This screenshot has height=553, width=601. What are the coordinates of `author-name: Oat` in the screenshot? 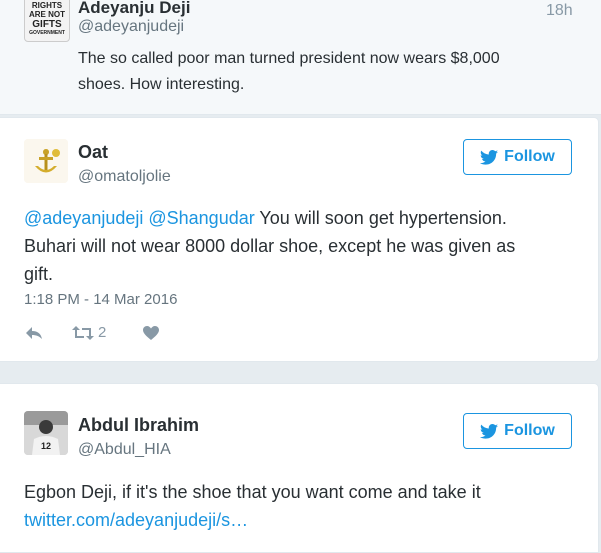 It's located at (93, 152).